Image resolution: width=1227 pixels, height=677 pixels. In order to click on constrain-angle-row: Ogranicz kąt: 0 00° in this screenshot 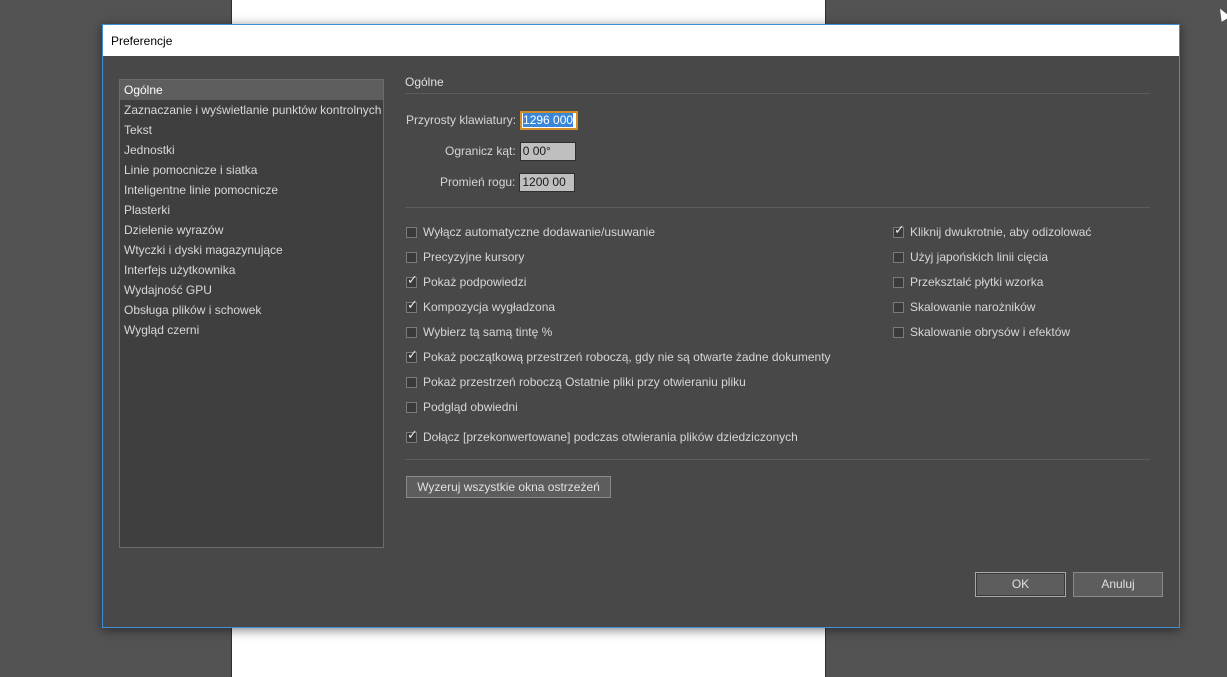, I will do `click(510, 151)`.